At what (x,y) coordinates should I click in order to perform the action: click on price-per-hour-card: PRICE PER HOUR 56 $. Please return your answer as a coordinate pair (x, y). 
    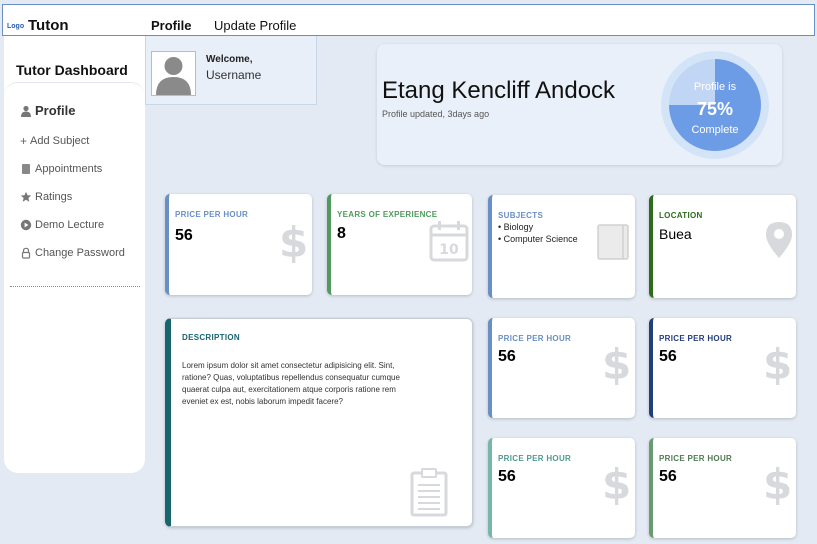
    Looking at the image, I should click on (238, 244).